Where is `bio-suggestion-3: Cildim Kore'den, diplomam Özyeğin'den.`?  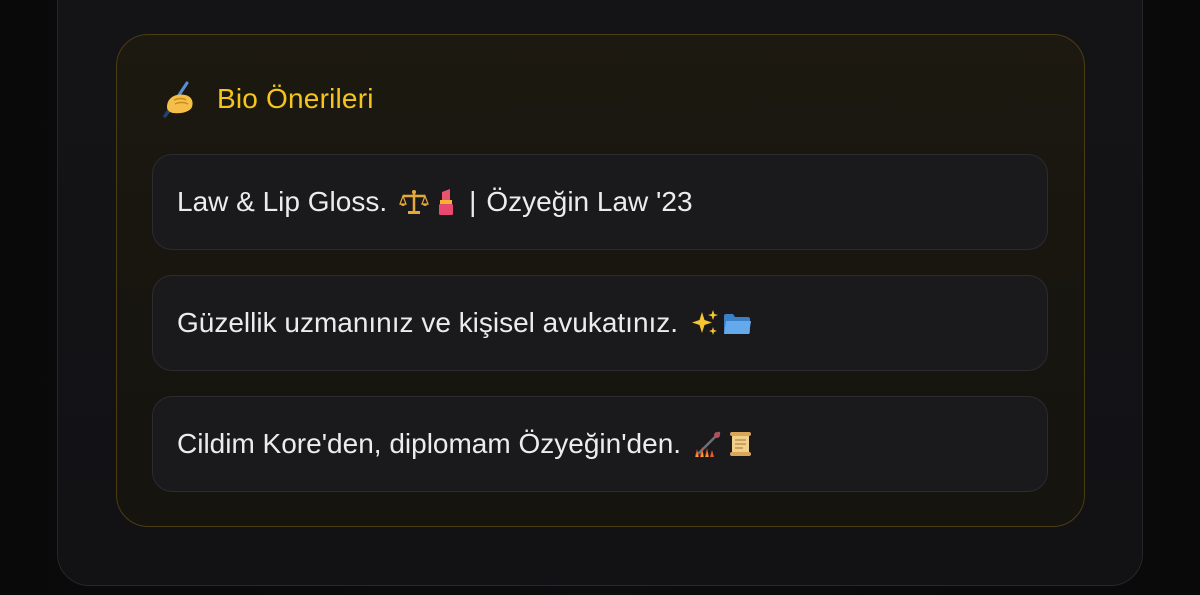 bio-suggestion-3: Cildim Kore'den, diplomam Özyeğin'den. is located at coordinates (600, 444).